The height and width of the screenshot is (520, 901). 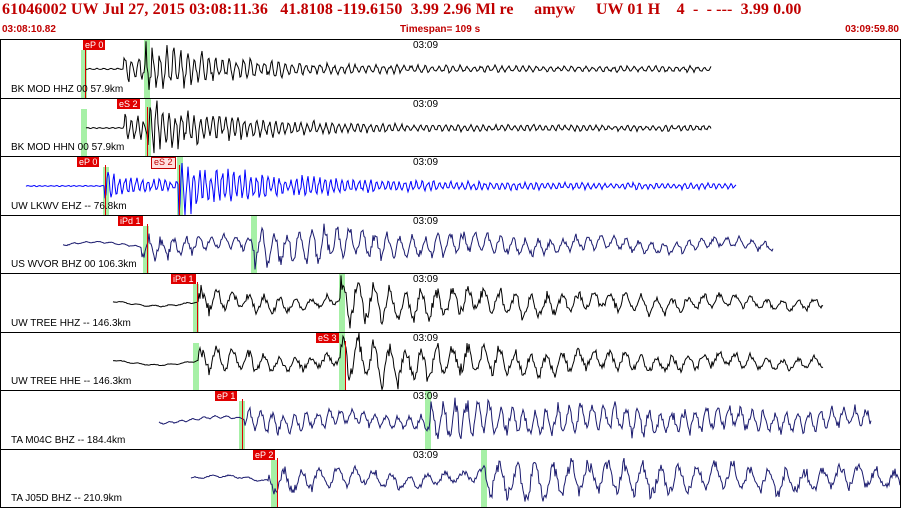 I want to click on timespan-label: Timespan= 109 s, so click(x=440, y=29).